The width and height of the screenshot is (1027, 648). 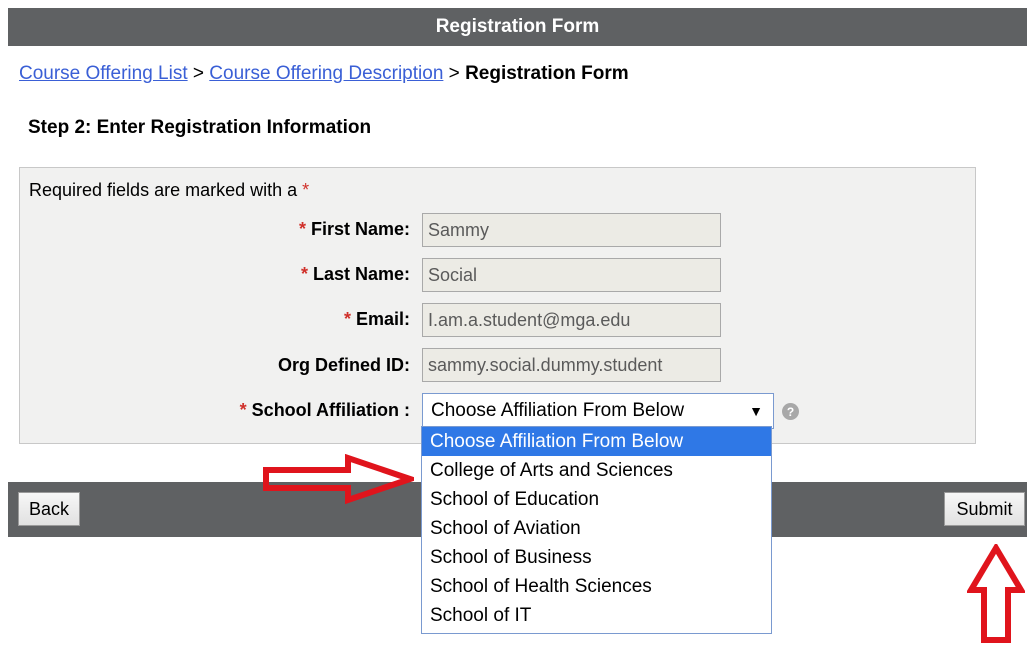 I want to click on org-defined-id-label-text: Org Defined ID:, so click(x=343, y=365).